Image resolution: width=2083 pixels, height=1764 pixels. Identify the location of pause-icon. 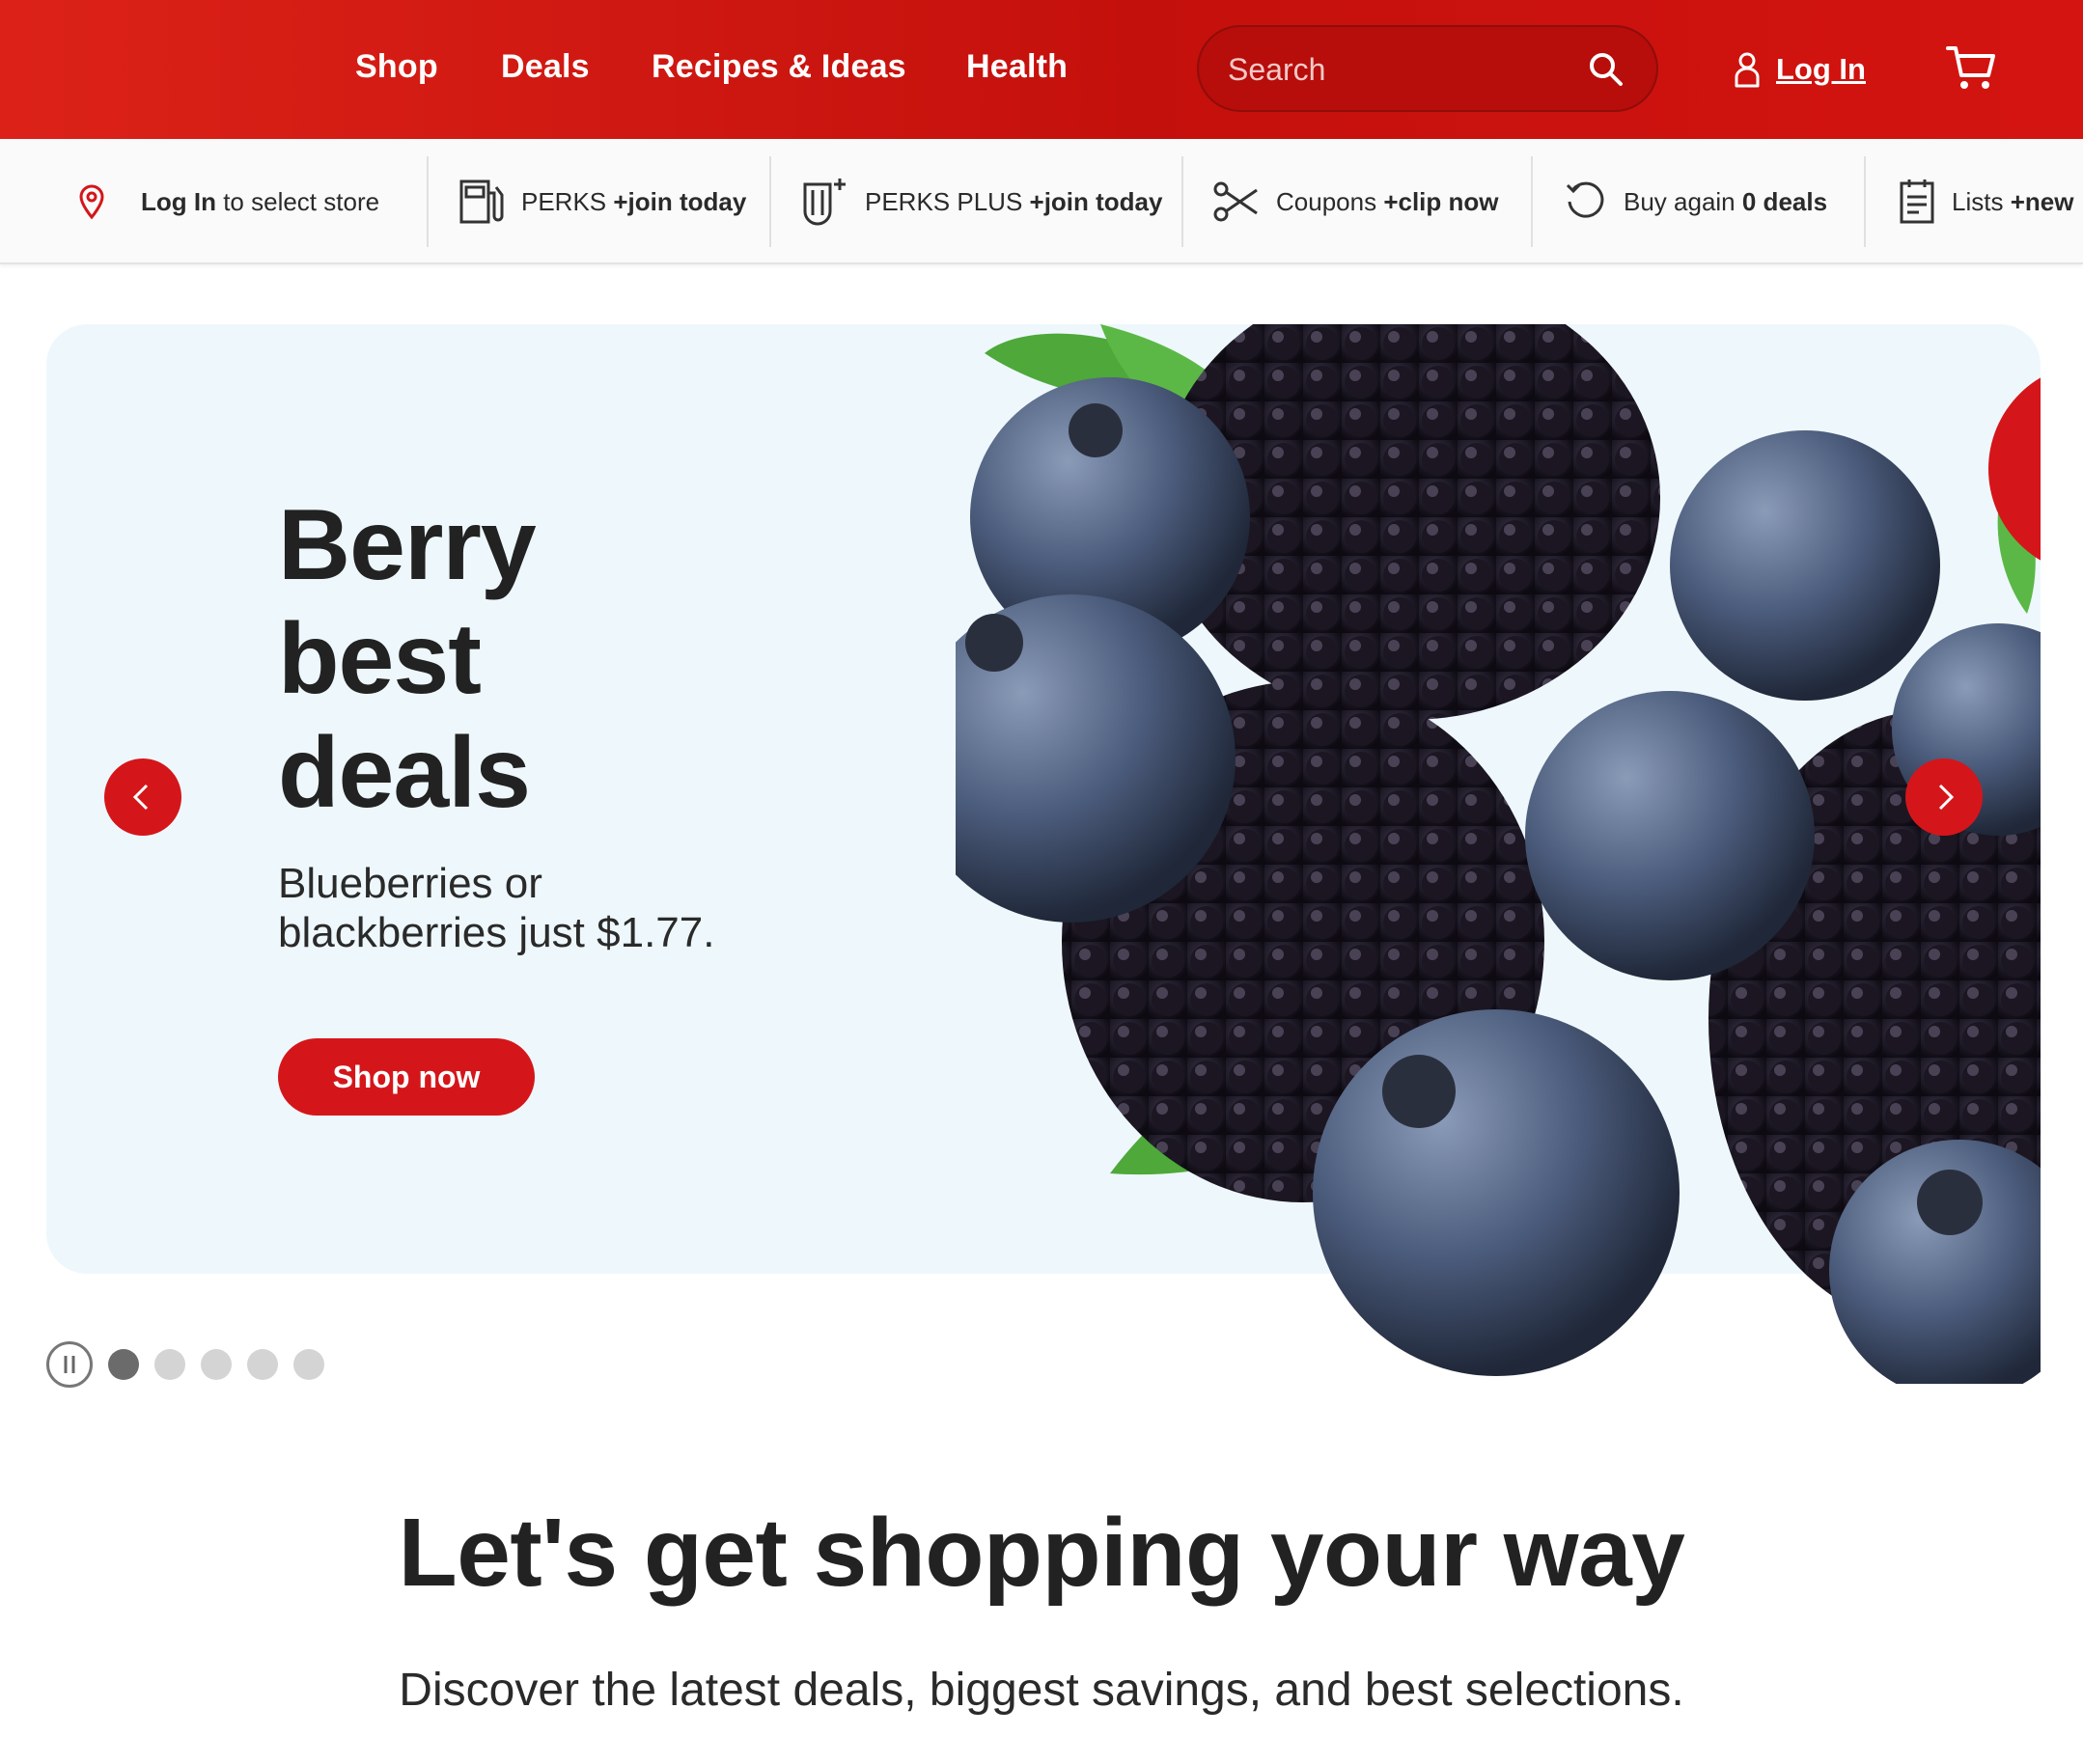
(69, 1364).